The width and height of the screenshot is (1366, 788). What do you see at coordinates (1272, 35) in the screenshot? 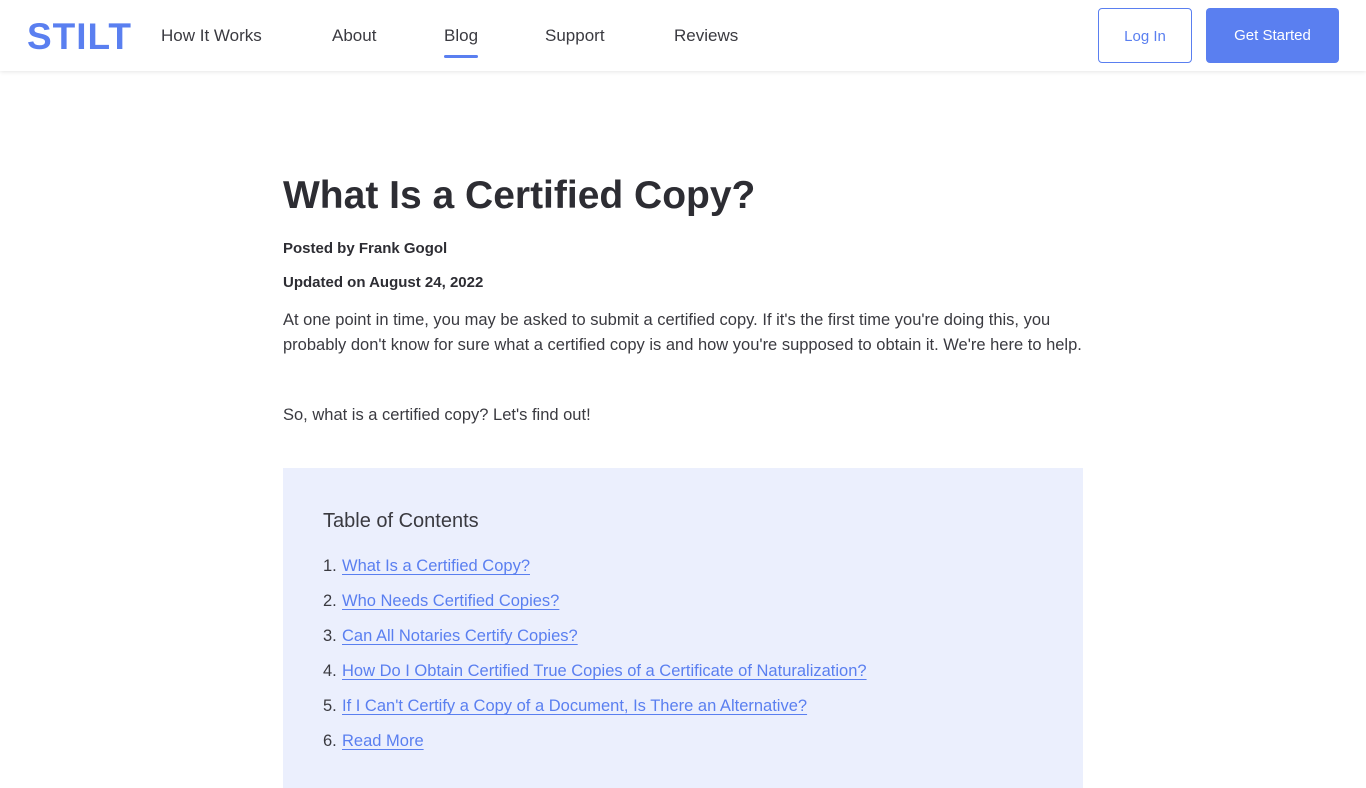
I see `get-started-button: Get Started` at bounding box center [1272, 35].